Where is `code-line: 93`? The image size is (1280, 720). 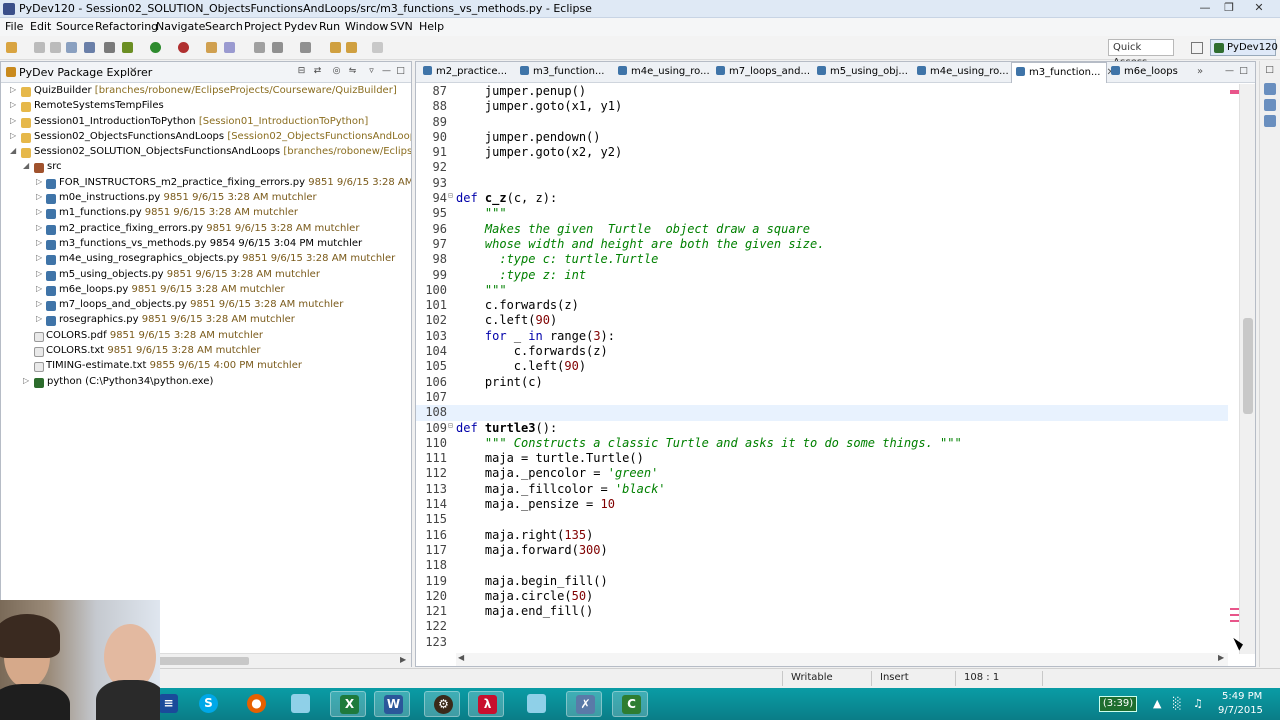
code-line: 93 is located at coordinates (822, 183).